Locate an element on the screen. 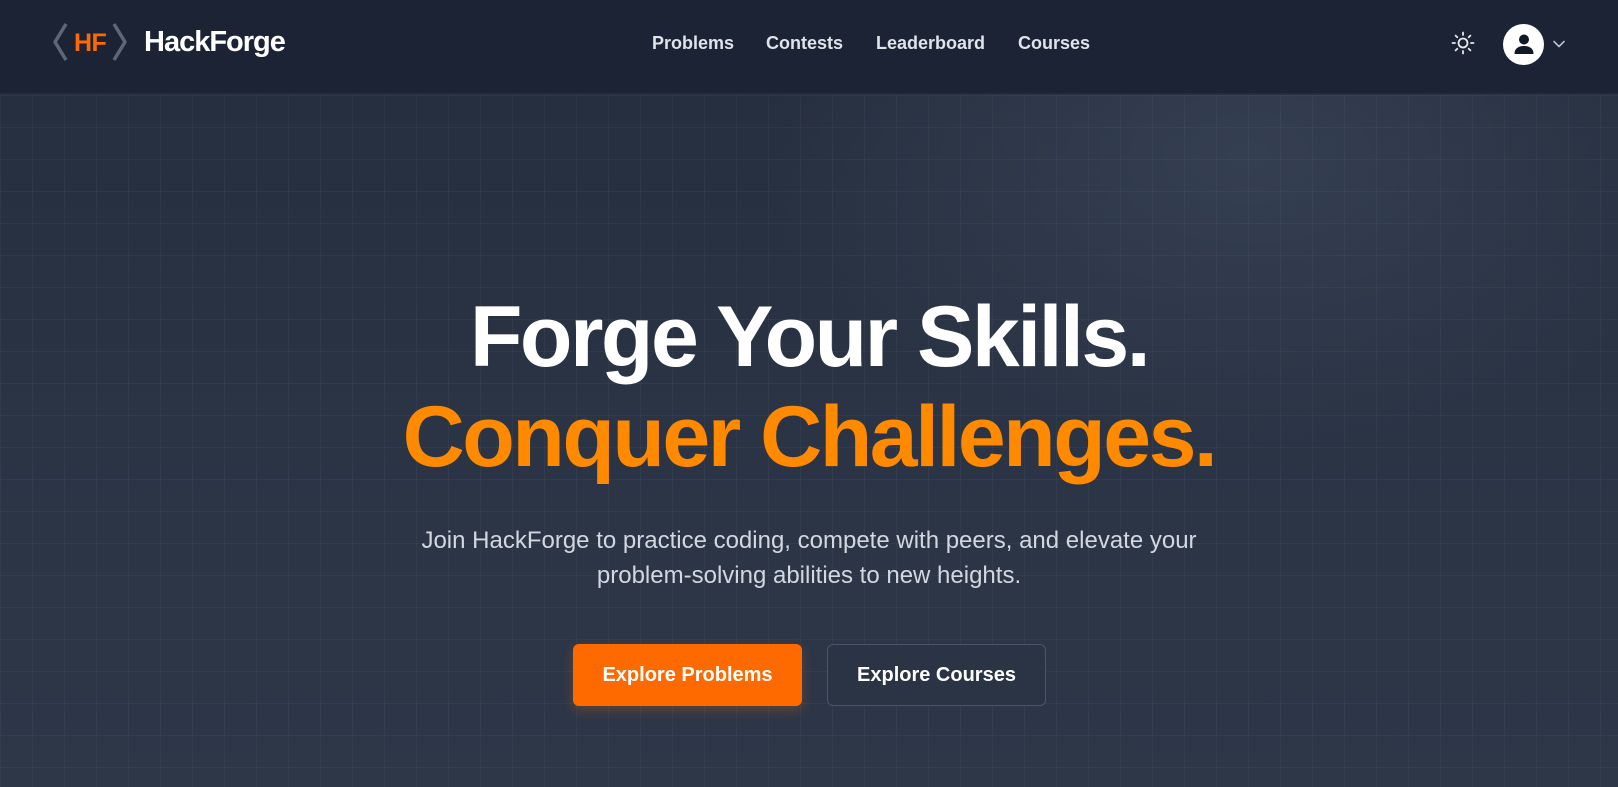 Image resolution: width=1618 pixels, height=787 pixels. logo-initials: HF is located at coordinates (90, 43).